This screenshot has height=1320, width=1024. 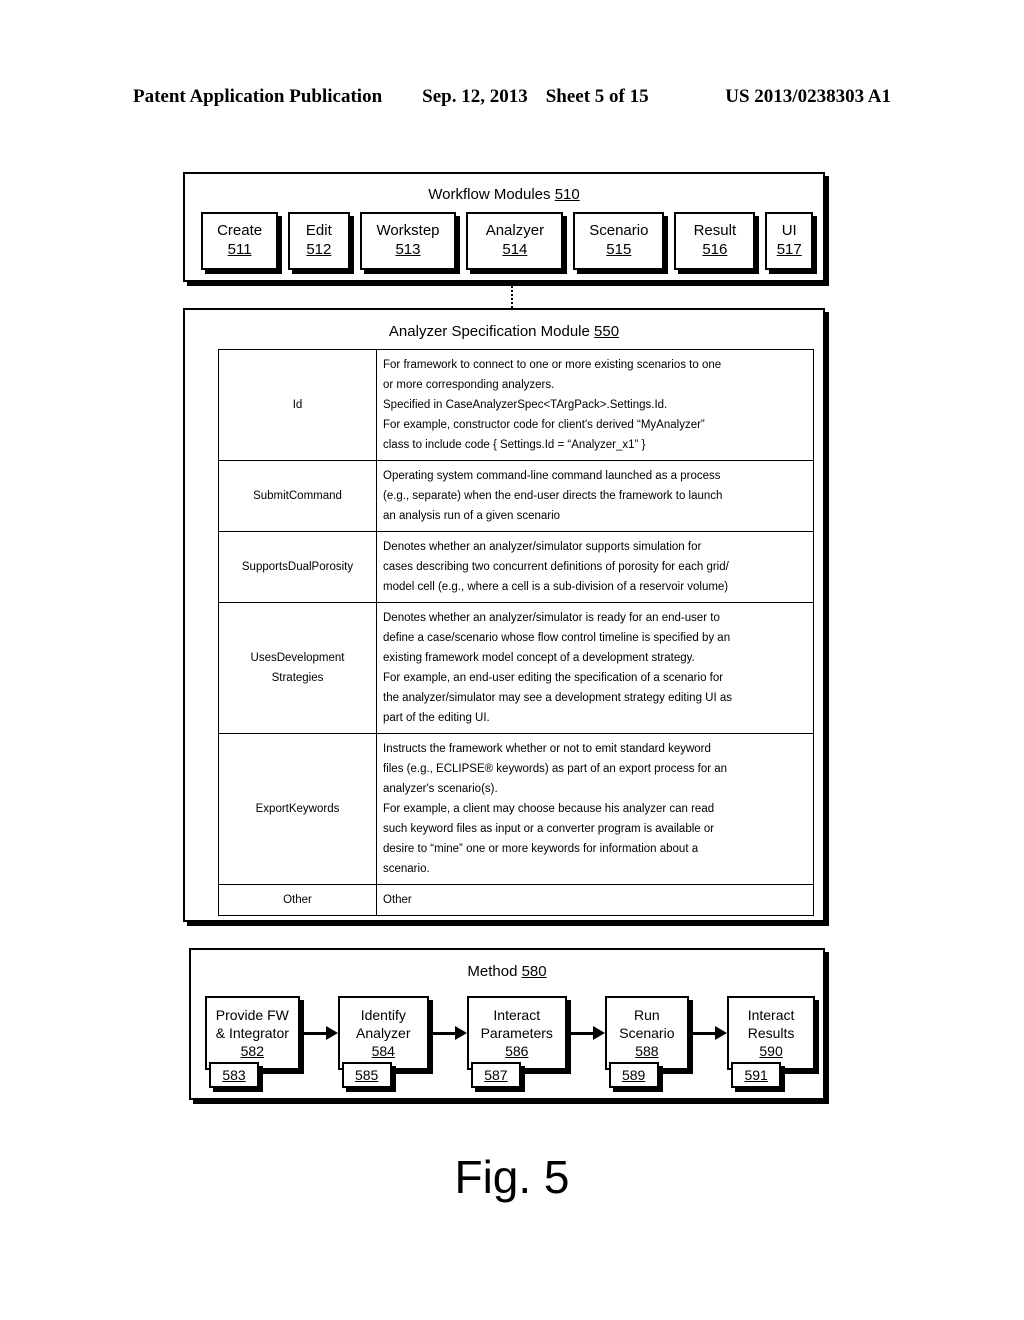 I want to click on sheet-number: Sheet 5 of 15, so click(x=597, y=96).